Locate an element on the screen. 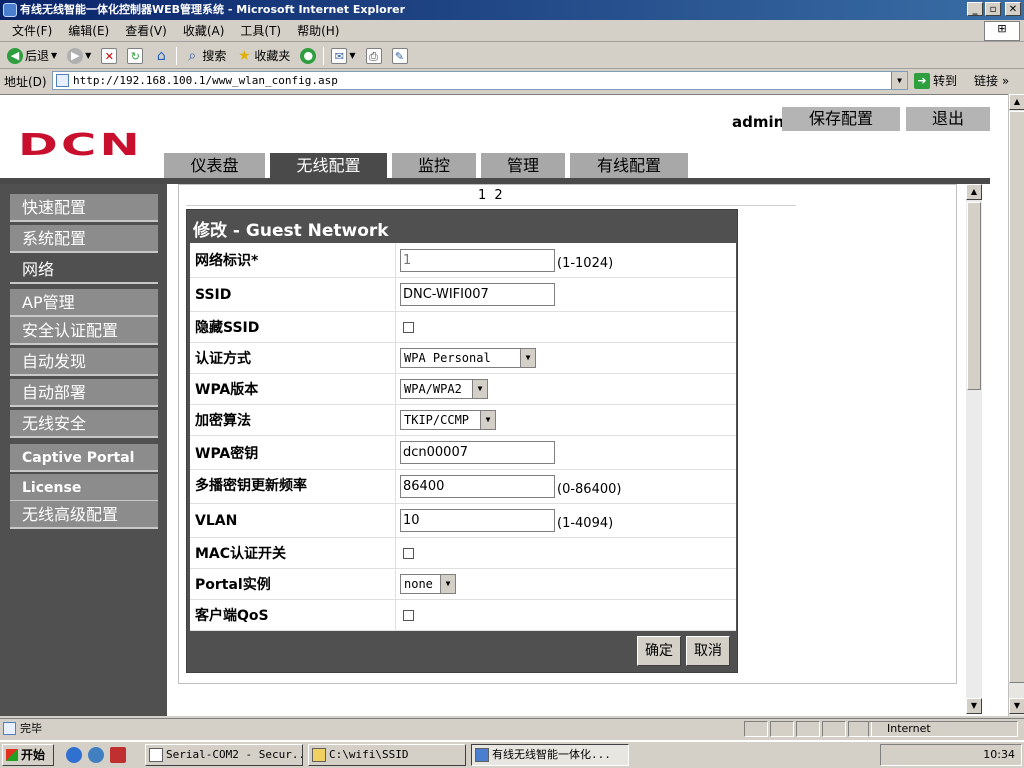 The width and height of the screenshot is (1024, 768). forward-dropdown-icon: ▼ is located at coordinates (88, 55).